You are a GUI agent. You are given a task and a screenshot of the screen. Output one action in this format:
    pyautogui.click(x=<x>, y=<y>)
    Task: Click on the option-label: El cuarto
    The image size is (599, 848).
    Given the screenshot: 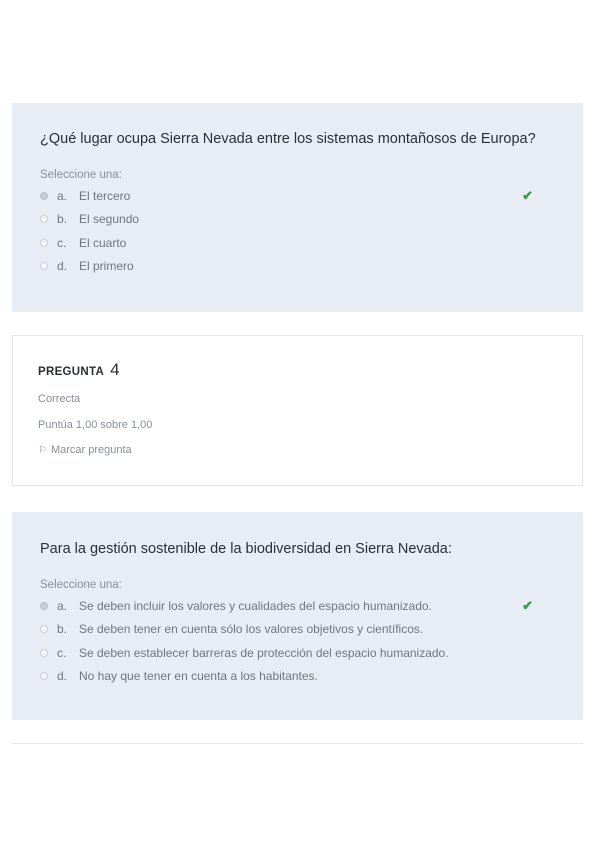 What is the action you would take?
    pyautogui.click(x=103, y=242)
    